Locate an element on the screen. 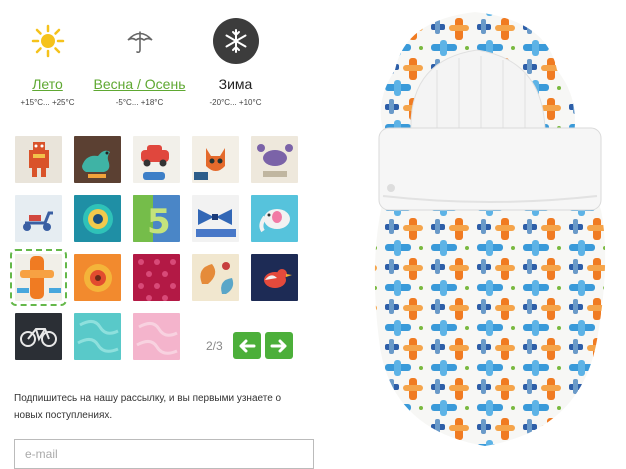 This screenshot has width=626, height=469. swatch-crabs is located at coordinates (274, 159).